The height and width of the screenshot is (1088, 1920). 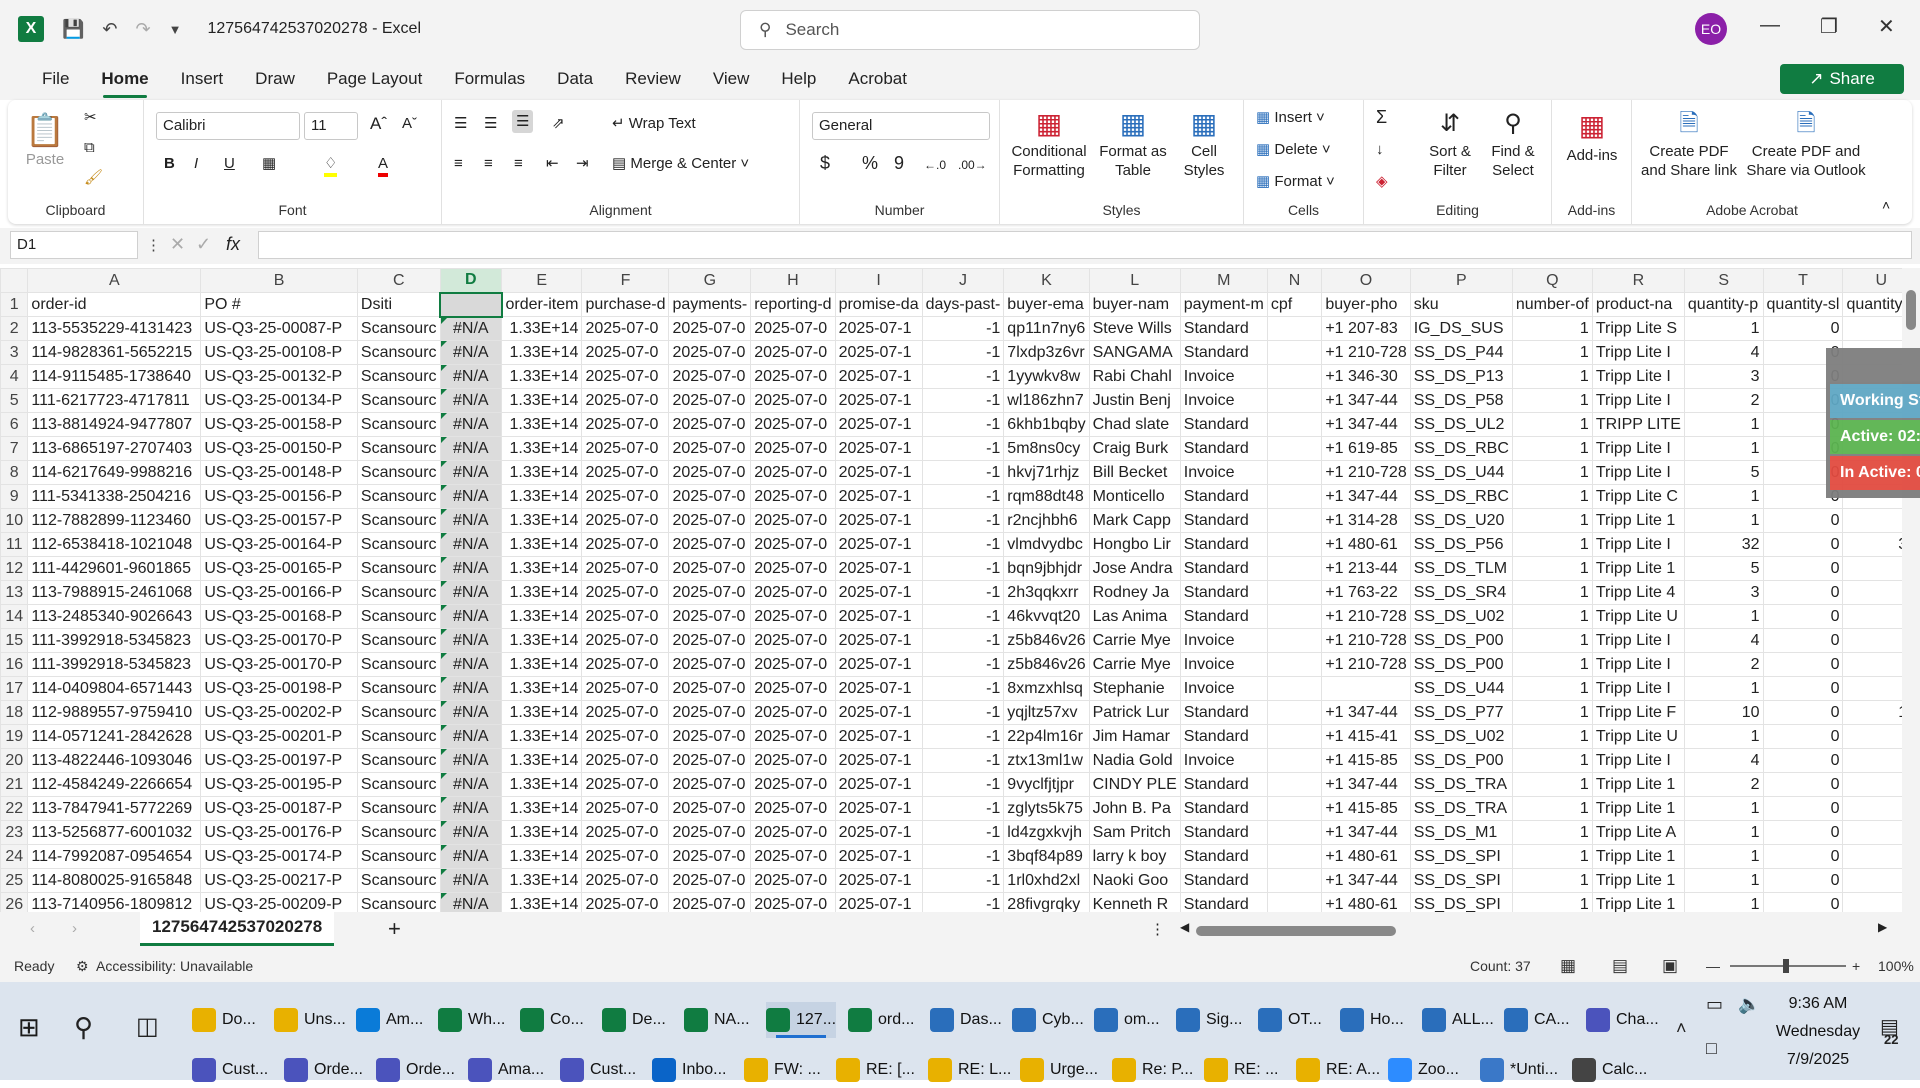 What do you see at coordinates (1134, 760) in the screenshot?
I see `cell: Nadia Gold` at bounding box center [1134, 760].